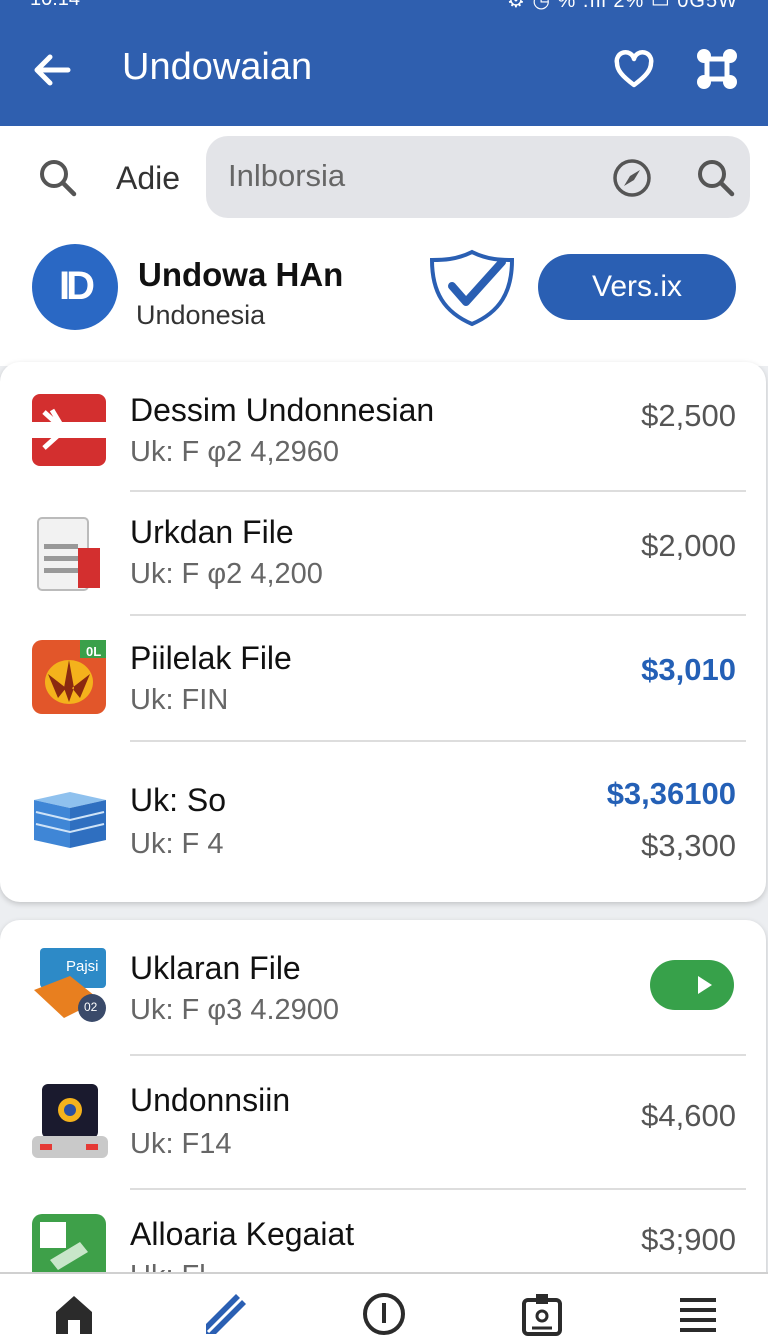  What do you see at coordinates (384, 1314) in the screenshot?
I see `info-icon` at bounding box center [384, 1314].